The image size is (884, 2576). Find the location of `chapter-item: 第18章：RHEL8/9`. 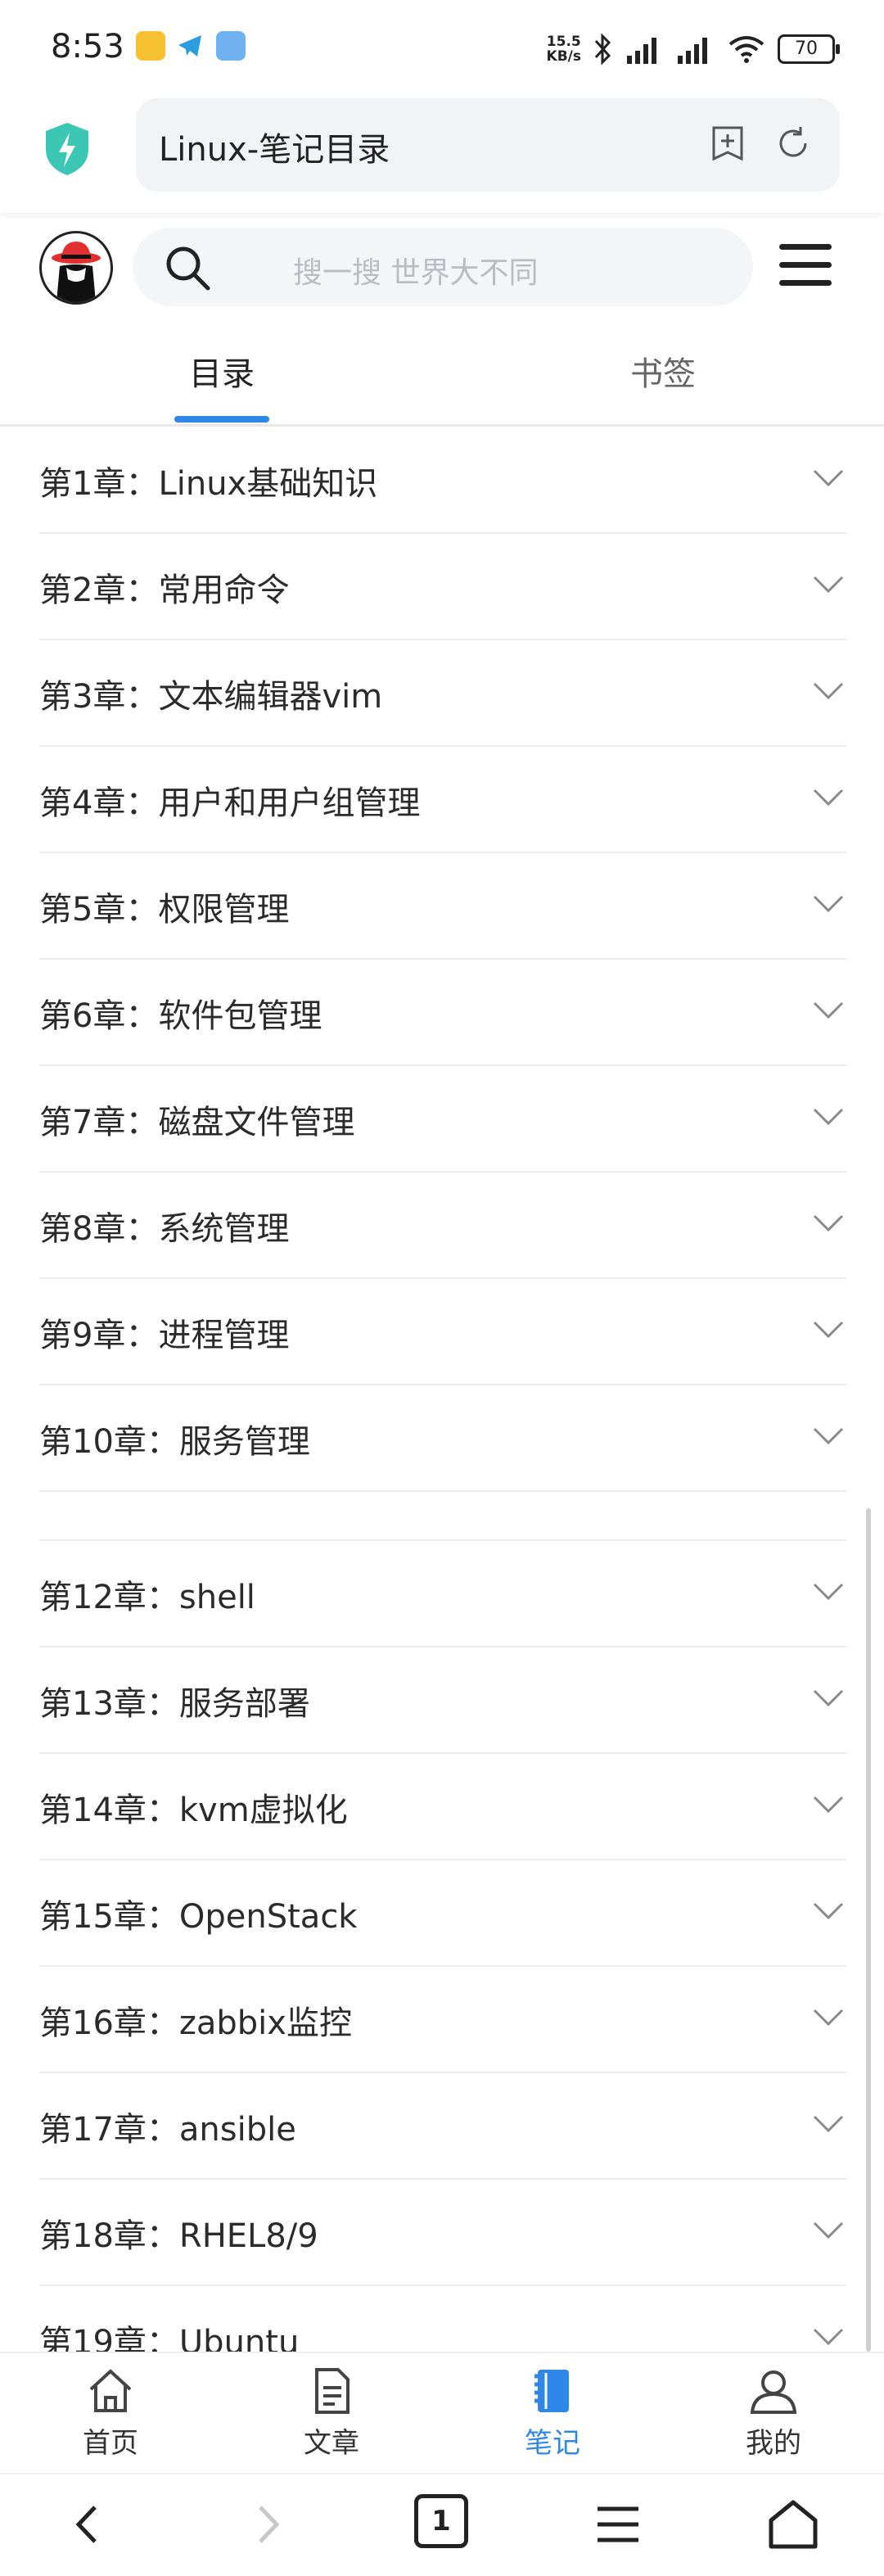

chapter-item: 第18章：RHEL8/9 is located at coordinates (443, 2233).